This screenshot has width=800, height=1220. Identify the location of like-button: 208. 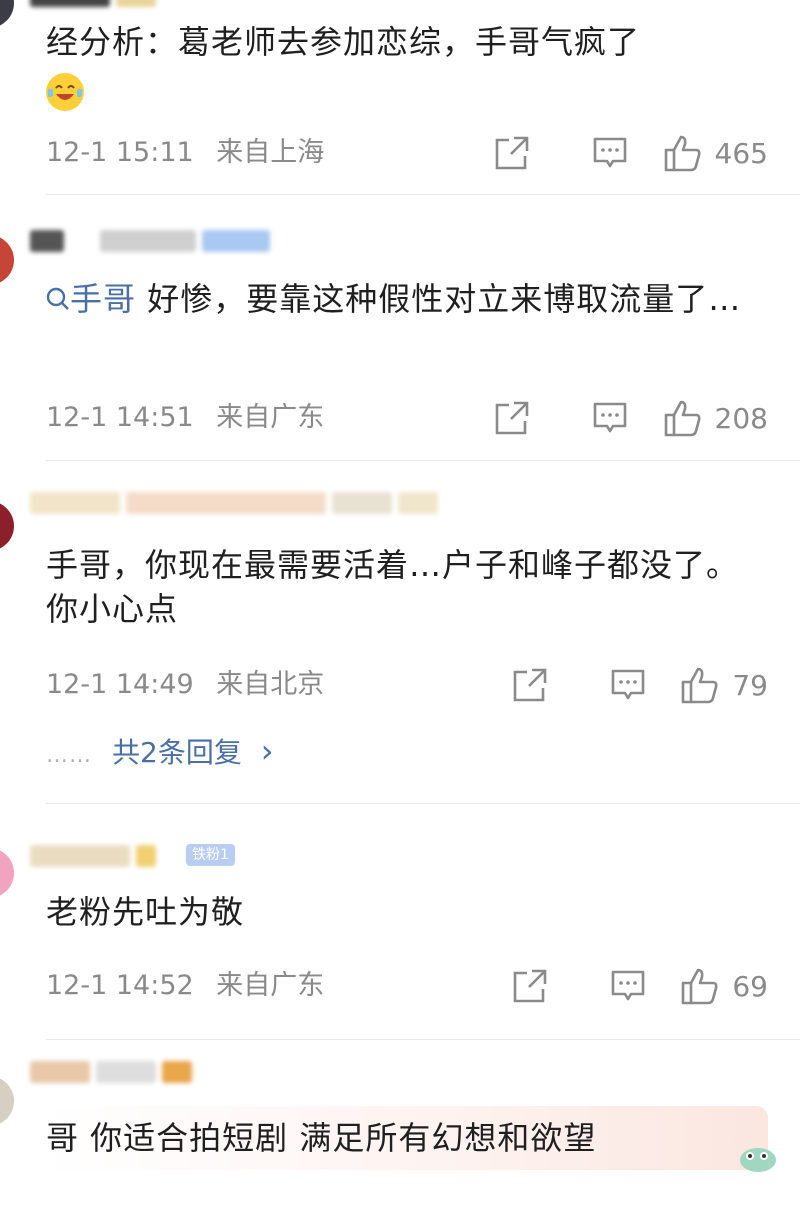
(698, 418).